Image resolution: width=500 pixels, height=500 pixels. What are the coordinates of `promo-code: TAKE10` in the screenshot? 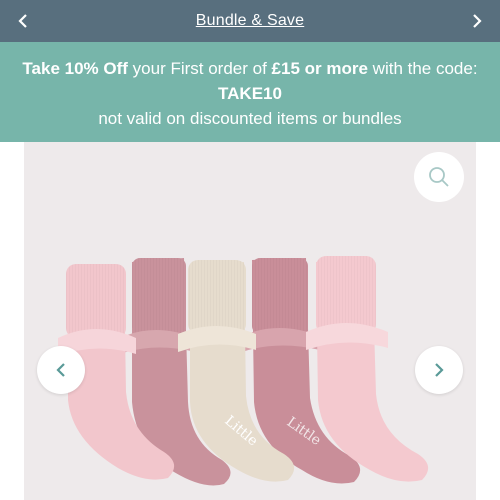 It's located at (250, 93).